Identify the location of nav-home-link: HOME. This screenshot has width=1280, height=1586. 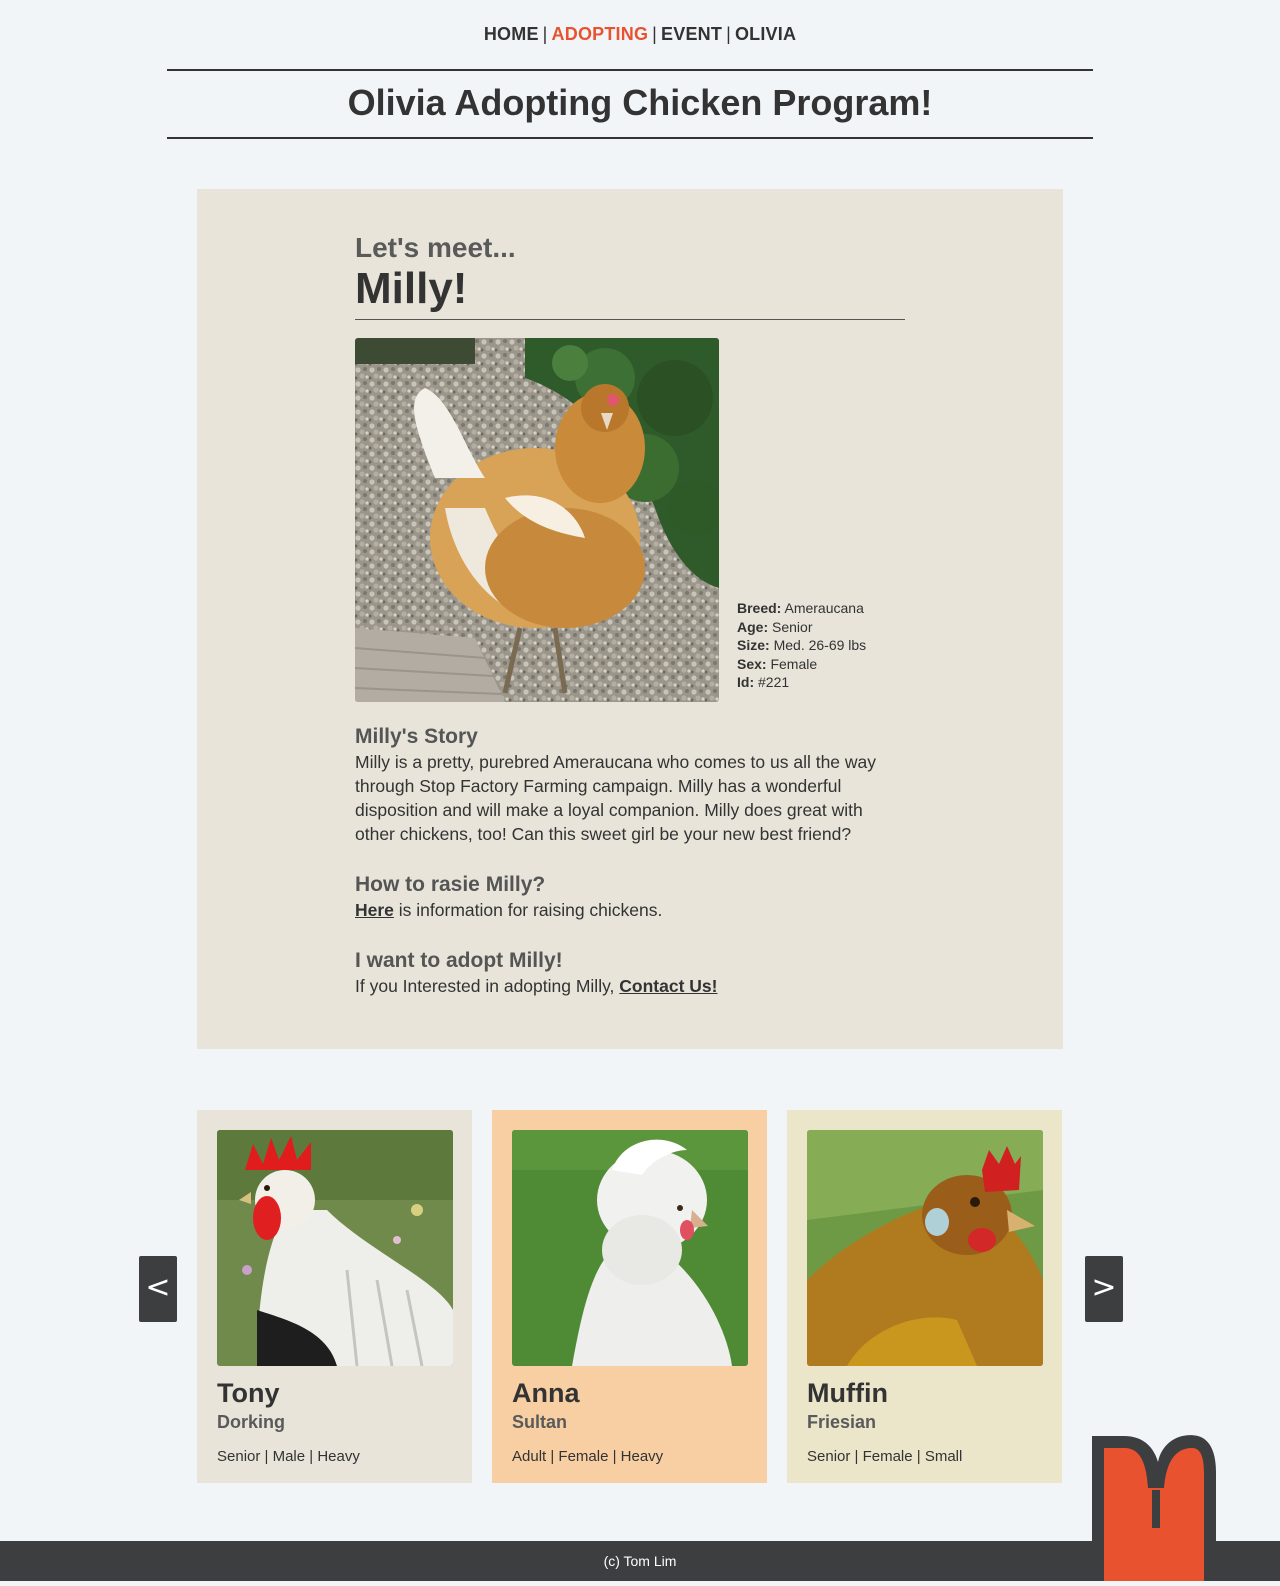
(511, 34).